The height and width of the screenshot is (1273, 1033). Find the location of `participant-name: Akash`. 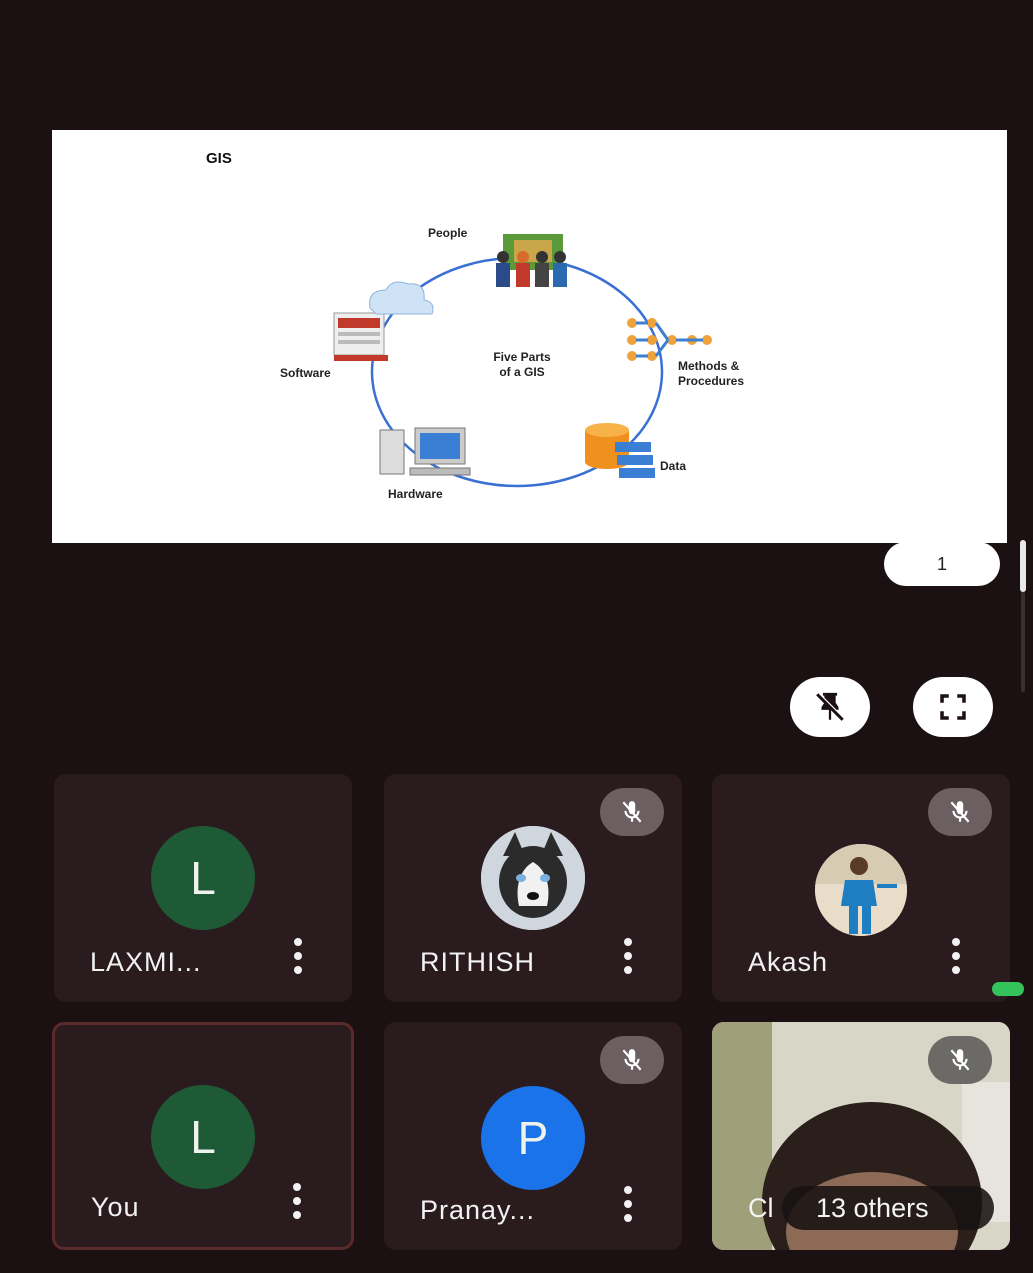

participant-name: Akash is located at coordinates (788, 962).